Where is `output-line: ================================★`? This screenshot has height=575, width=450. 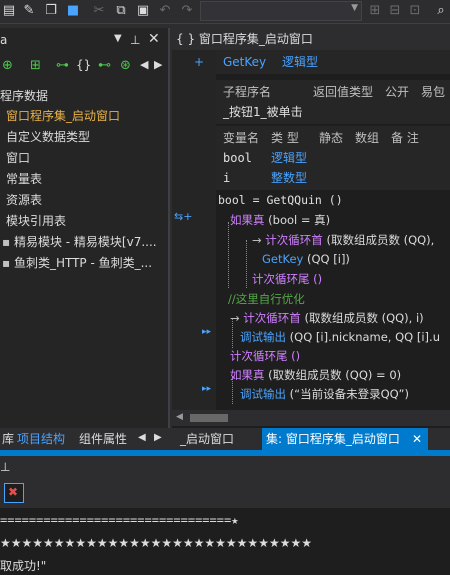 output-line: ================================★ is located at coordinates (119, 520).